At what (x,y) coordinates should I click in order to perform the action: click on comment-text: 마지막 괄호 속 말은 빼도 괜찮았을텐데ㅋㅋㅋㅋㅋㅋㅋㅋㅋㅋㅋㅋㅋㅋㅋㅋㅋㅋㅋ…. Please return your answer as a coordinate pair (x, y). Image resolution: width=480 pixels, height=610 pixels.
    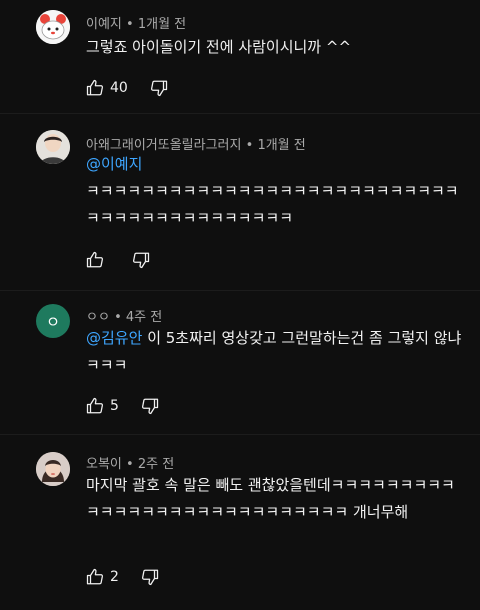
    Looking at the image, I should click on (273, 499).